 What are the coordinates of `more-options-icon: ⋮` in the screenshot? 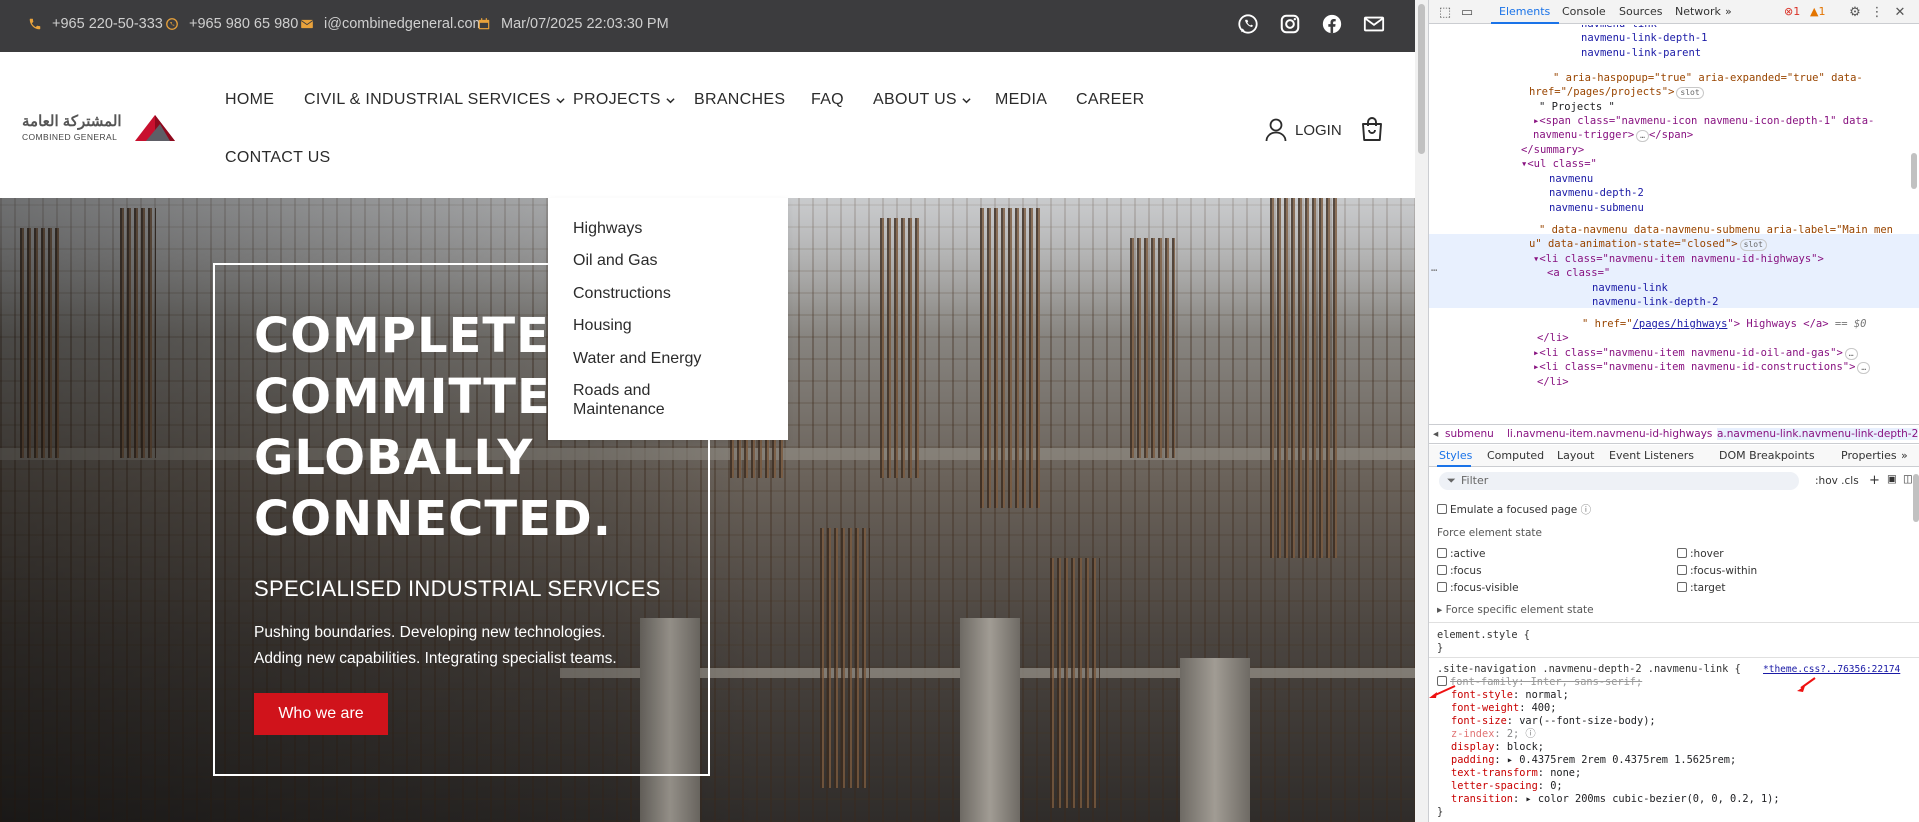 It's located at (1877, 12).